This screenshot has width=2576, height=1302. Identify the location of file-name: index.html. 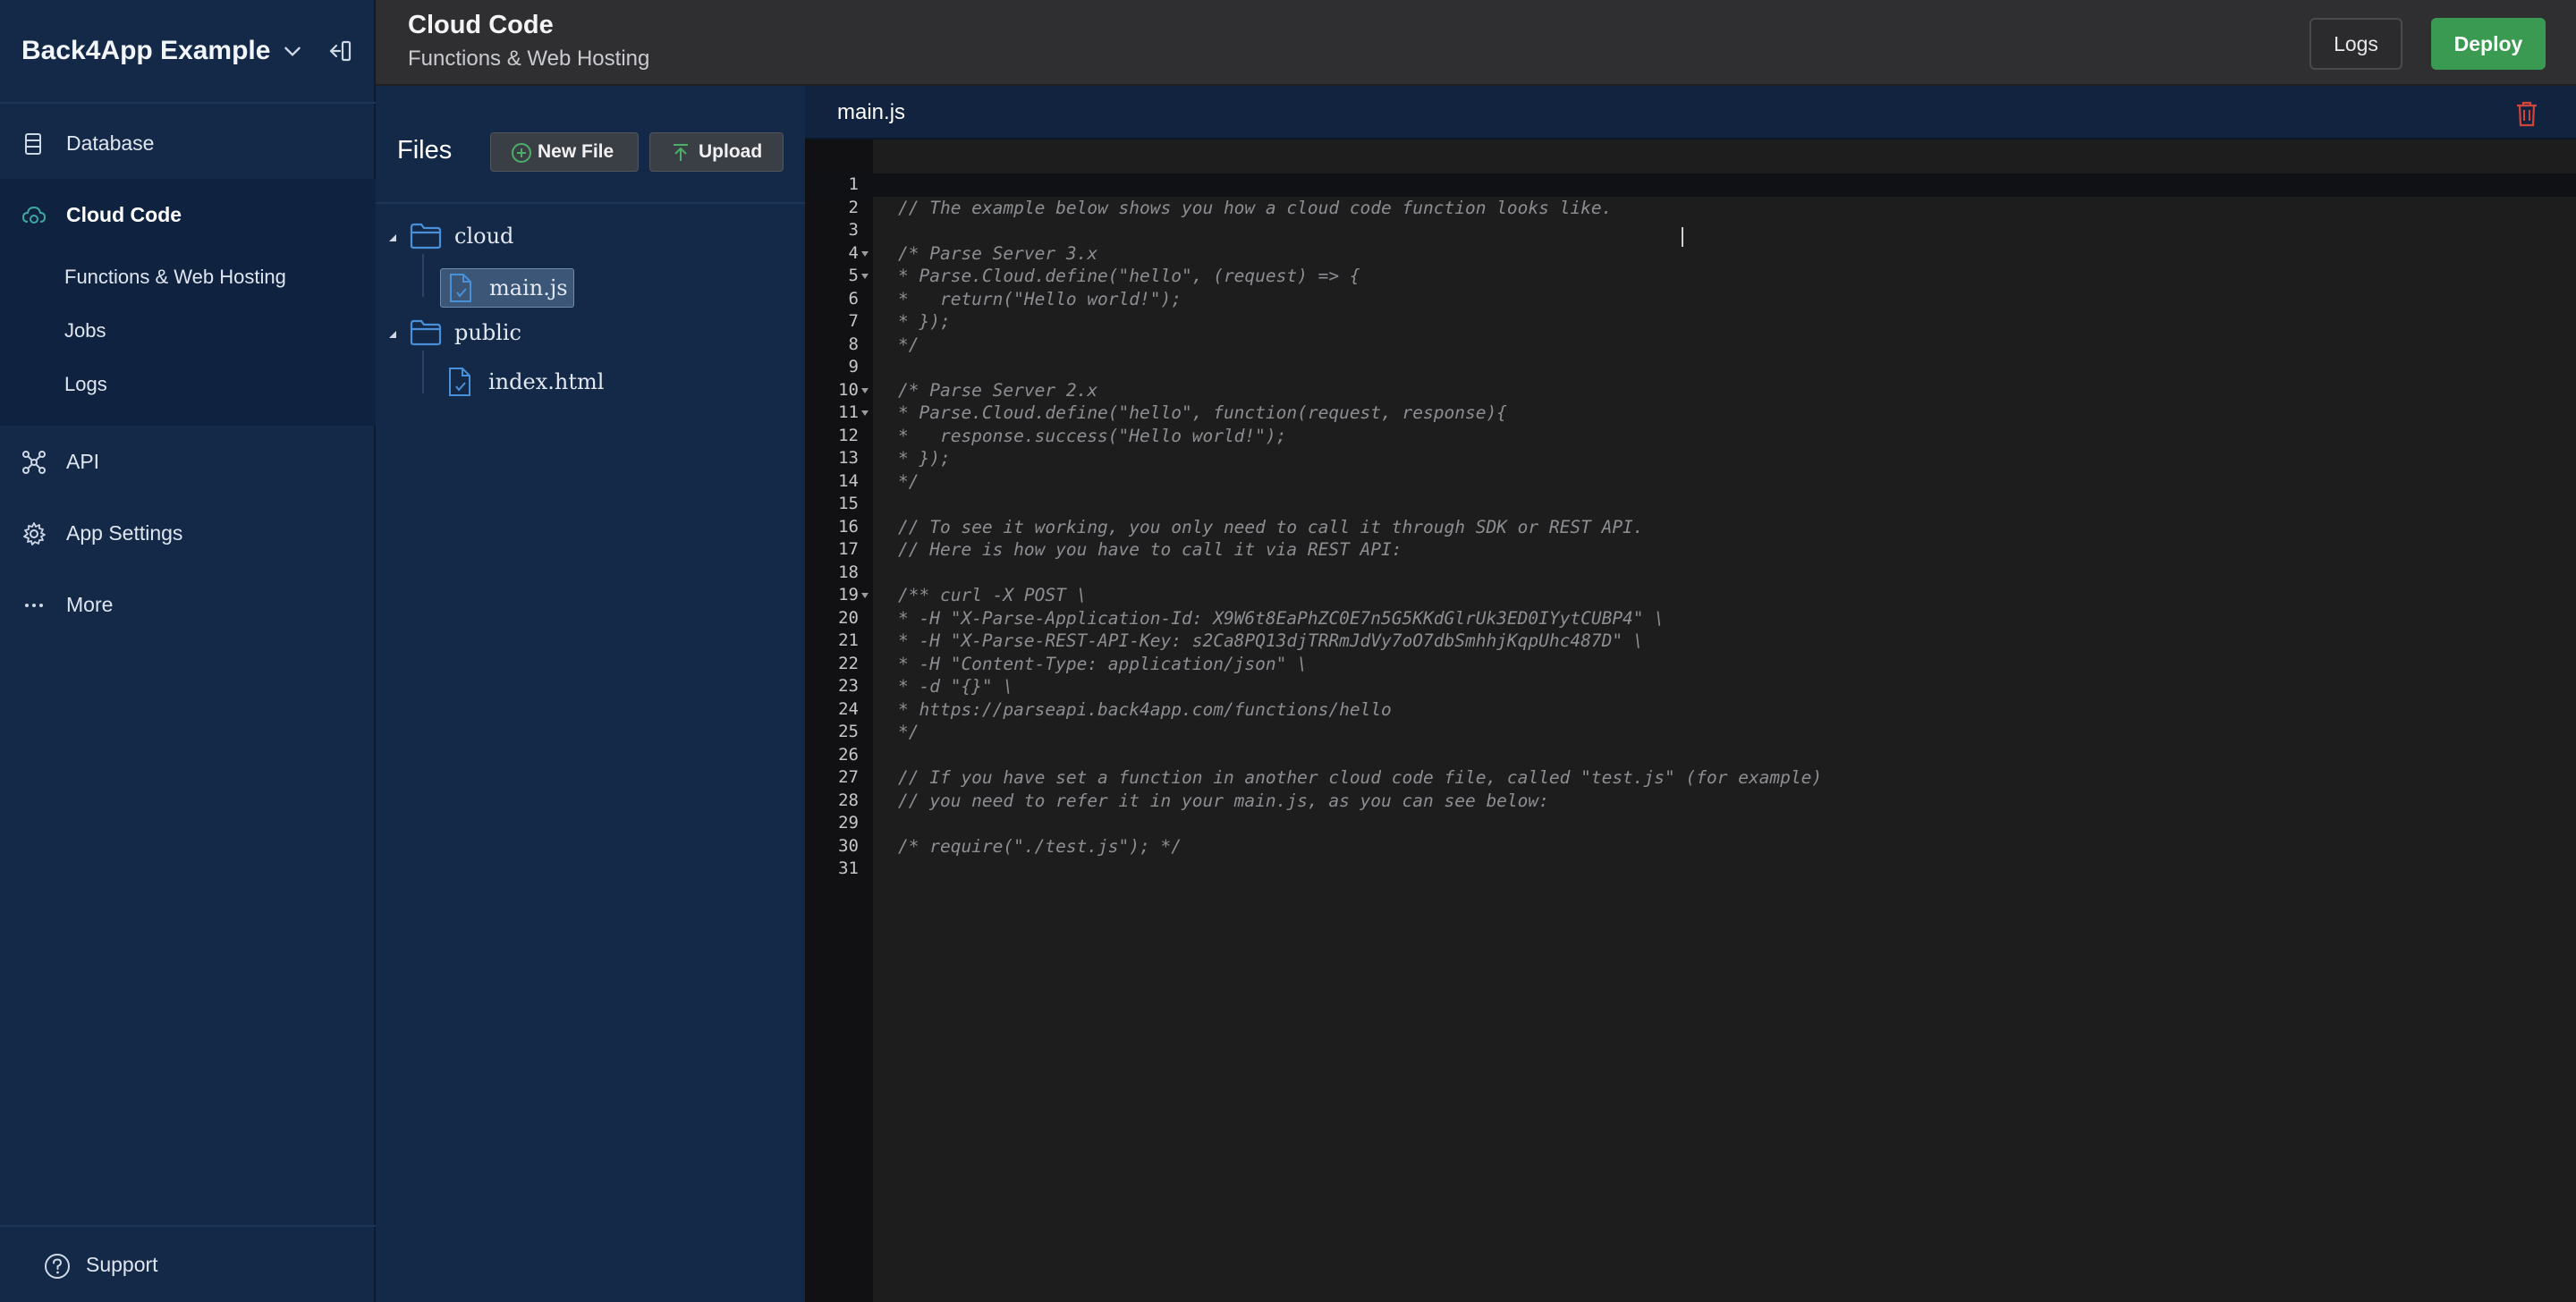
(546, 381).